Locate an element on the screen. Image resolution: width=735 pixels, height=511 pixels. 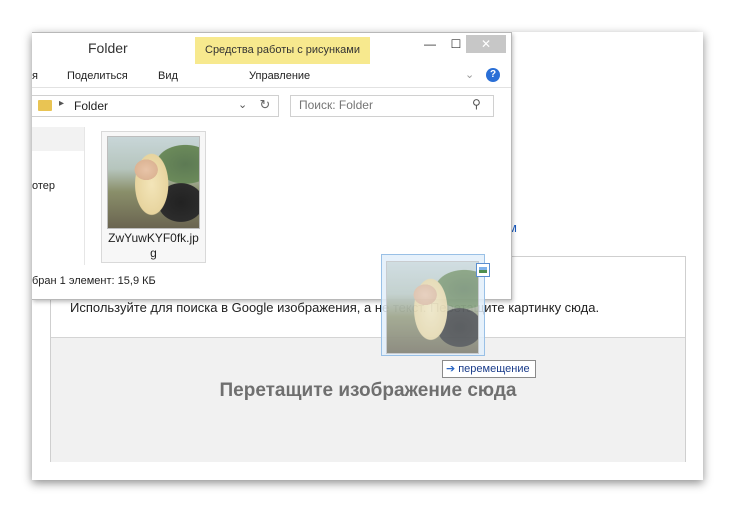
drag-move-label: перемещение is located at coordinates (494, 369).